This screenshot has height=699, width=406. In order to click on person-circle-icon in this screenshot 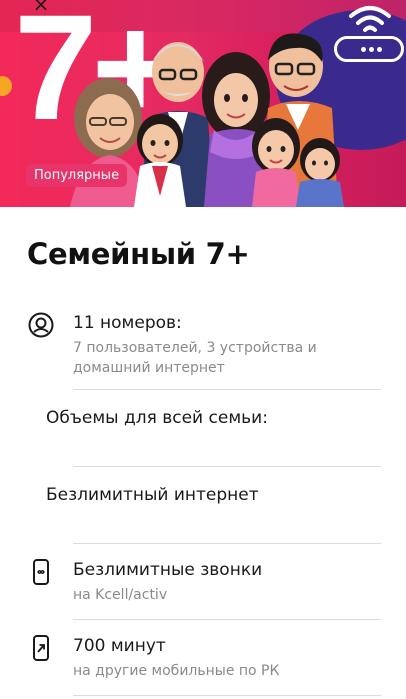, I will do `click(41, 325)`.